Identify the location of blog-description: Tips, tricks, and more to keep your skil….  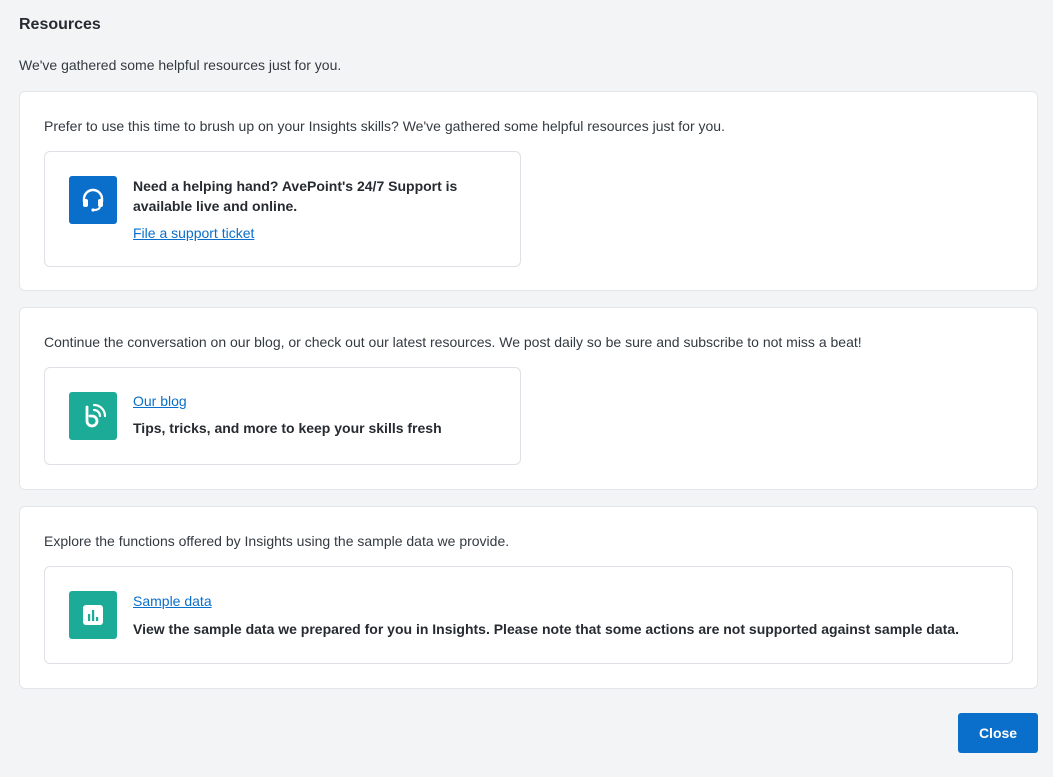
(287, 428).